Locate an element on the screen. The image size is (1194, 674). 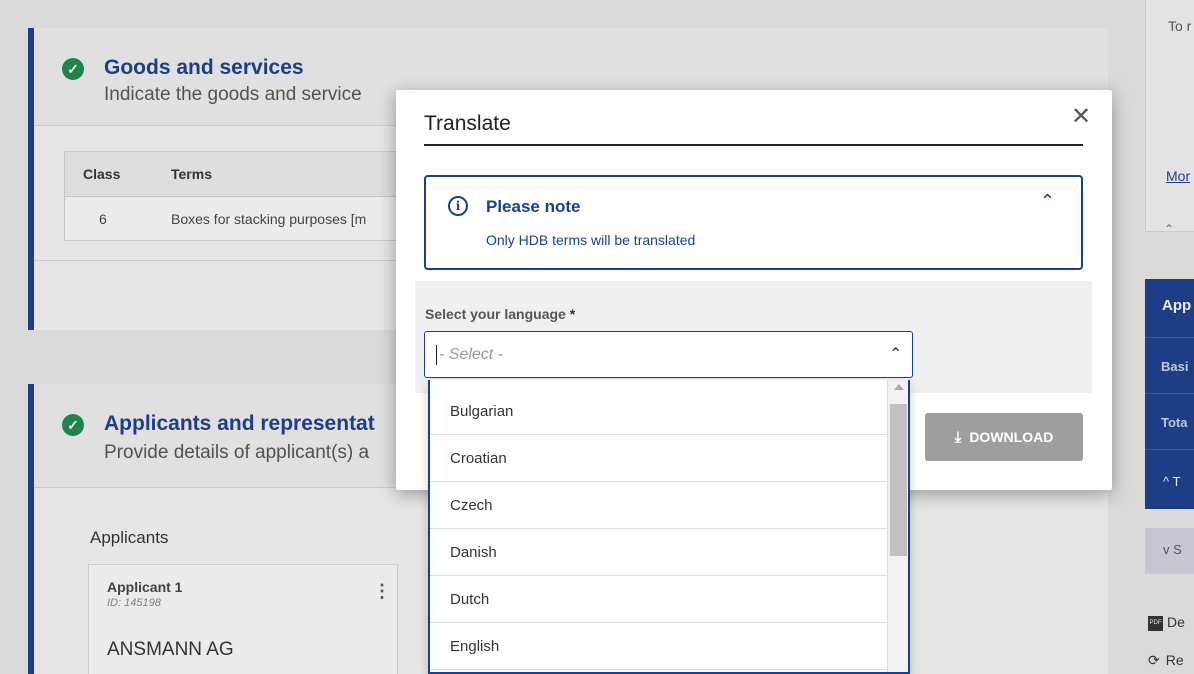
language-option-dutch: Dutch is located at coordinates (658, 600).